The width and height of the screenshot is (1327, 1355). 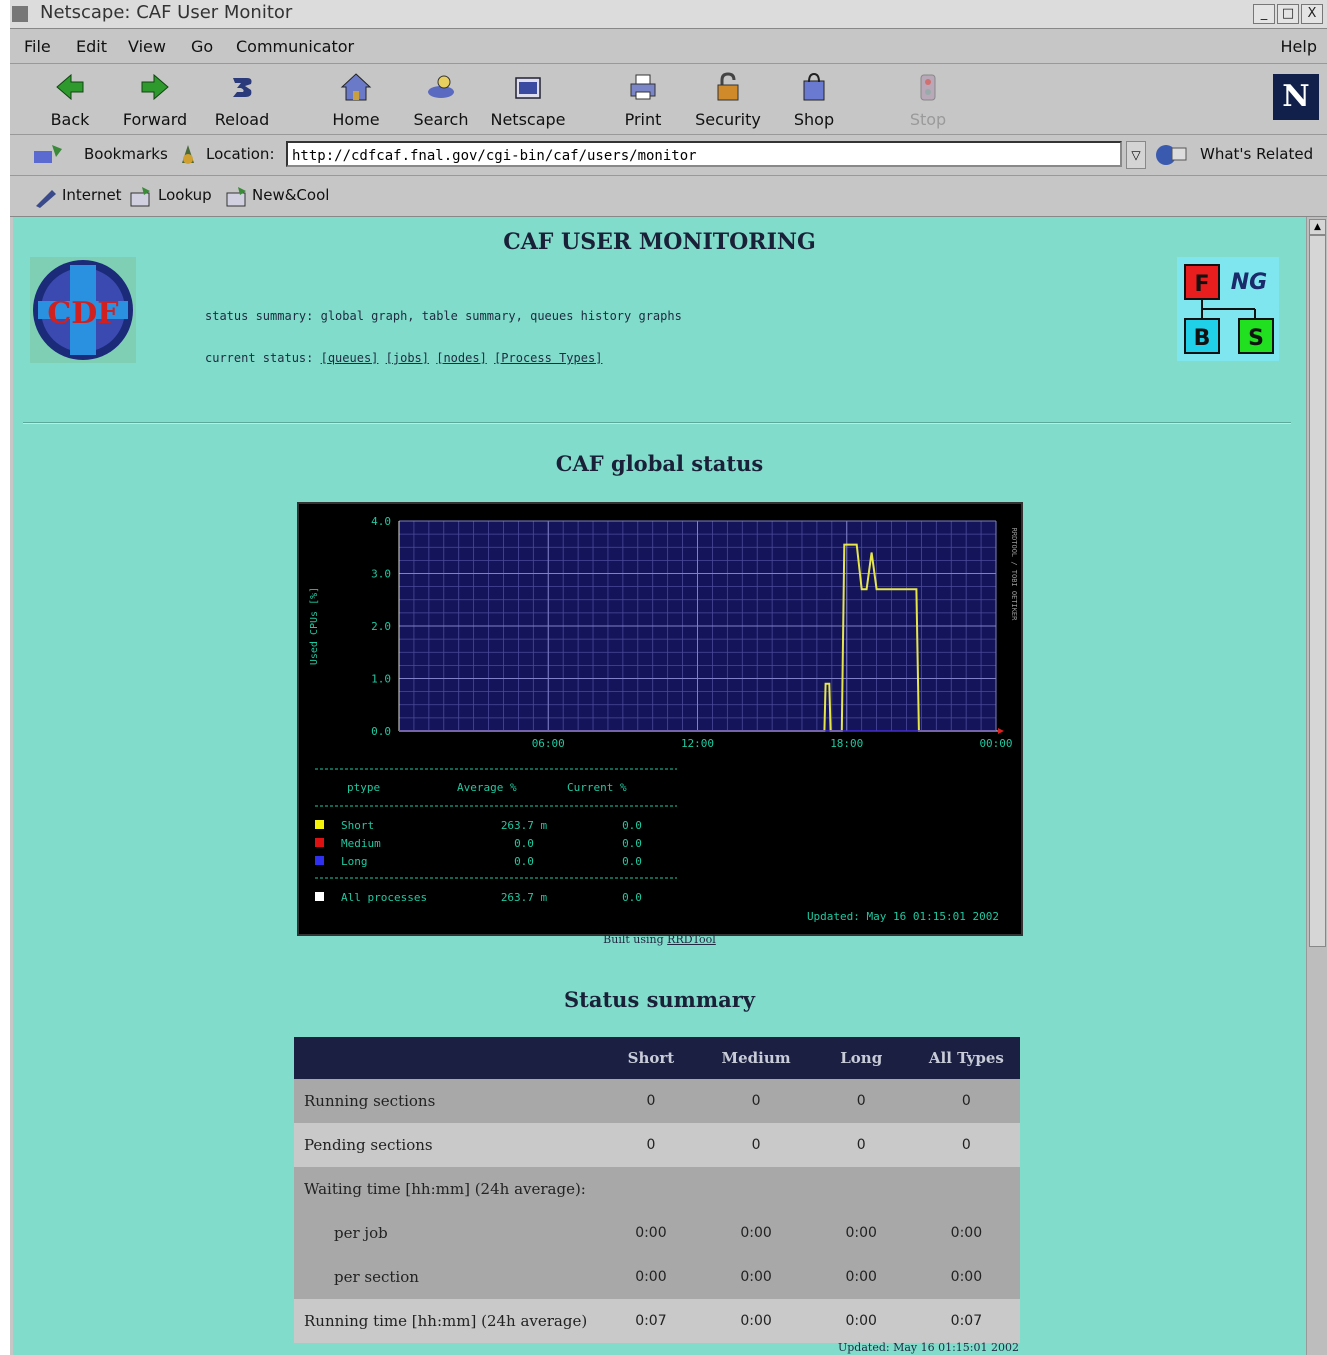 I want to click on search-button: Search, so click(x=441, y=100).